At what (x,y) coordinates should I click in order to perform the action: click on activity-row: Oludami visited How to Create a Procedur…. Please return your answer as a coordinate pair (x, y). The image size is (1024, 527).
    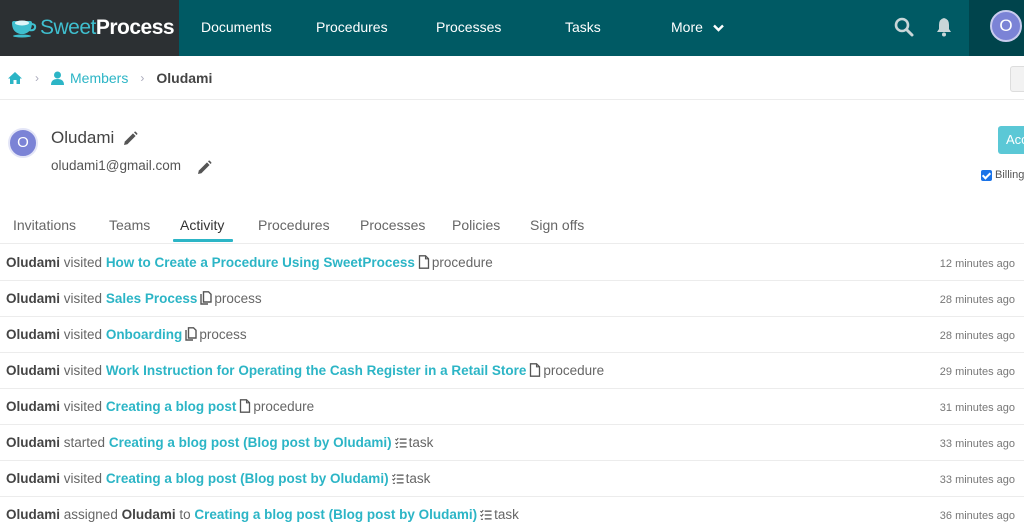
    Looking at the image, I should click on (512, 263).